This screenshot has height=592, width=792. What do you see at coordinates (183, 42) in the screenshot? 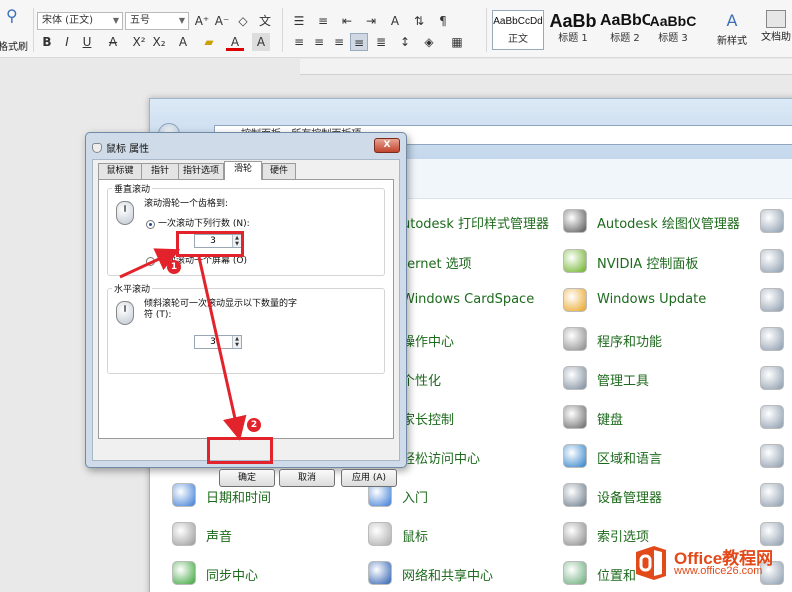
I see `text-effect-icon: A` at bounding box center [183, 42].